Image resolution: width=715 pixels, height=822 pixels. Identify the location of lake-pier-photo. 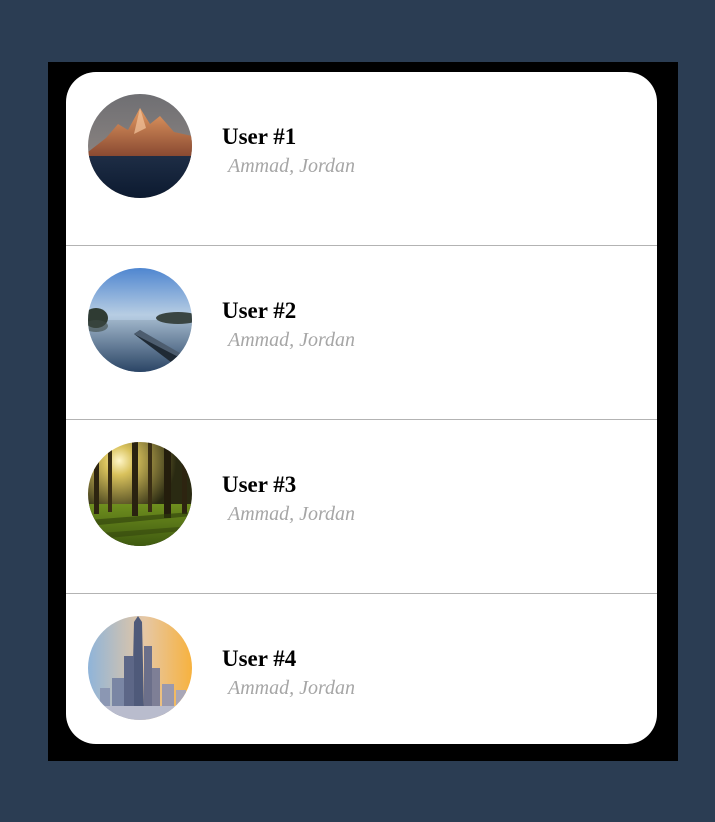
(140, 320).